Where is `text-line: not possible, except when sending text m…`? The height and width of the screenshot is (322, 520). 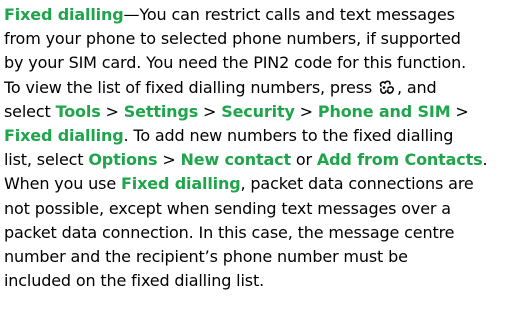
text-line: not possible, except when sending text m… is located at coordinates (256, 209).